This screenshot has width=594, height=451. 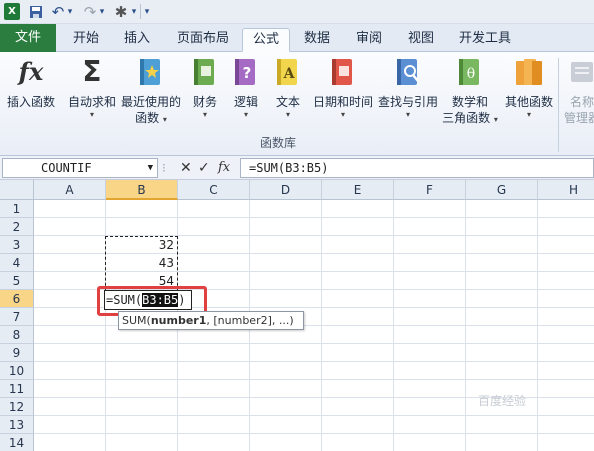 I want to click on column-header-f: F, so click(x=430, y=190).